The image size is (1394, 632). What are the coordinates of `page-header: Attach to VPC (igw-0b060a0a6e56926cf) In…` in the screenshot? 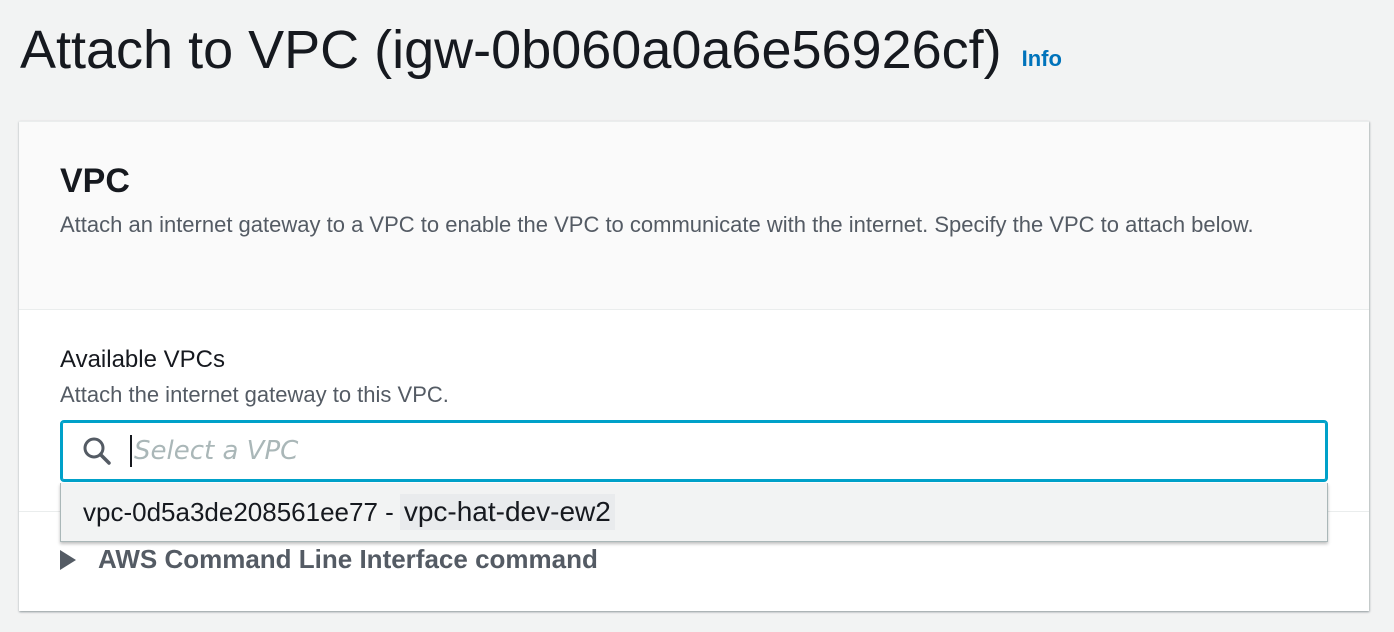 It's located at (541, 50).